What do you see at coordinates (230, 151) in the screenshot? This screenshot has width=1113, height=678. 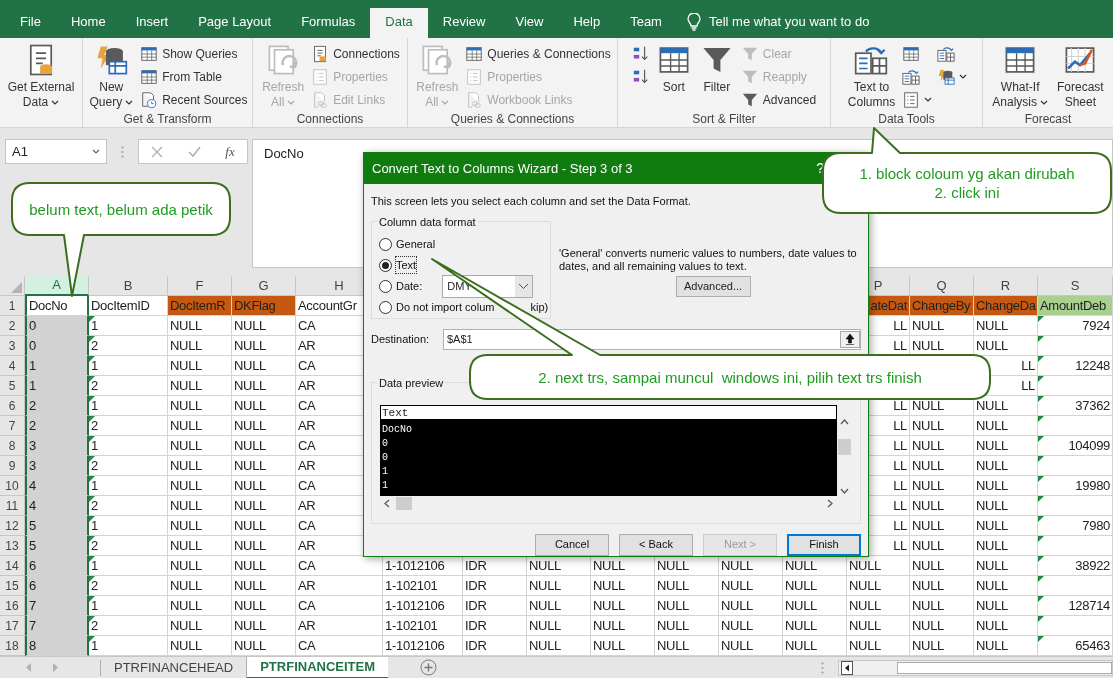 I see `insert-function-button: fx` at bounding box center [230, 151].